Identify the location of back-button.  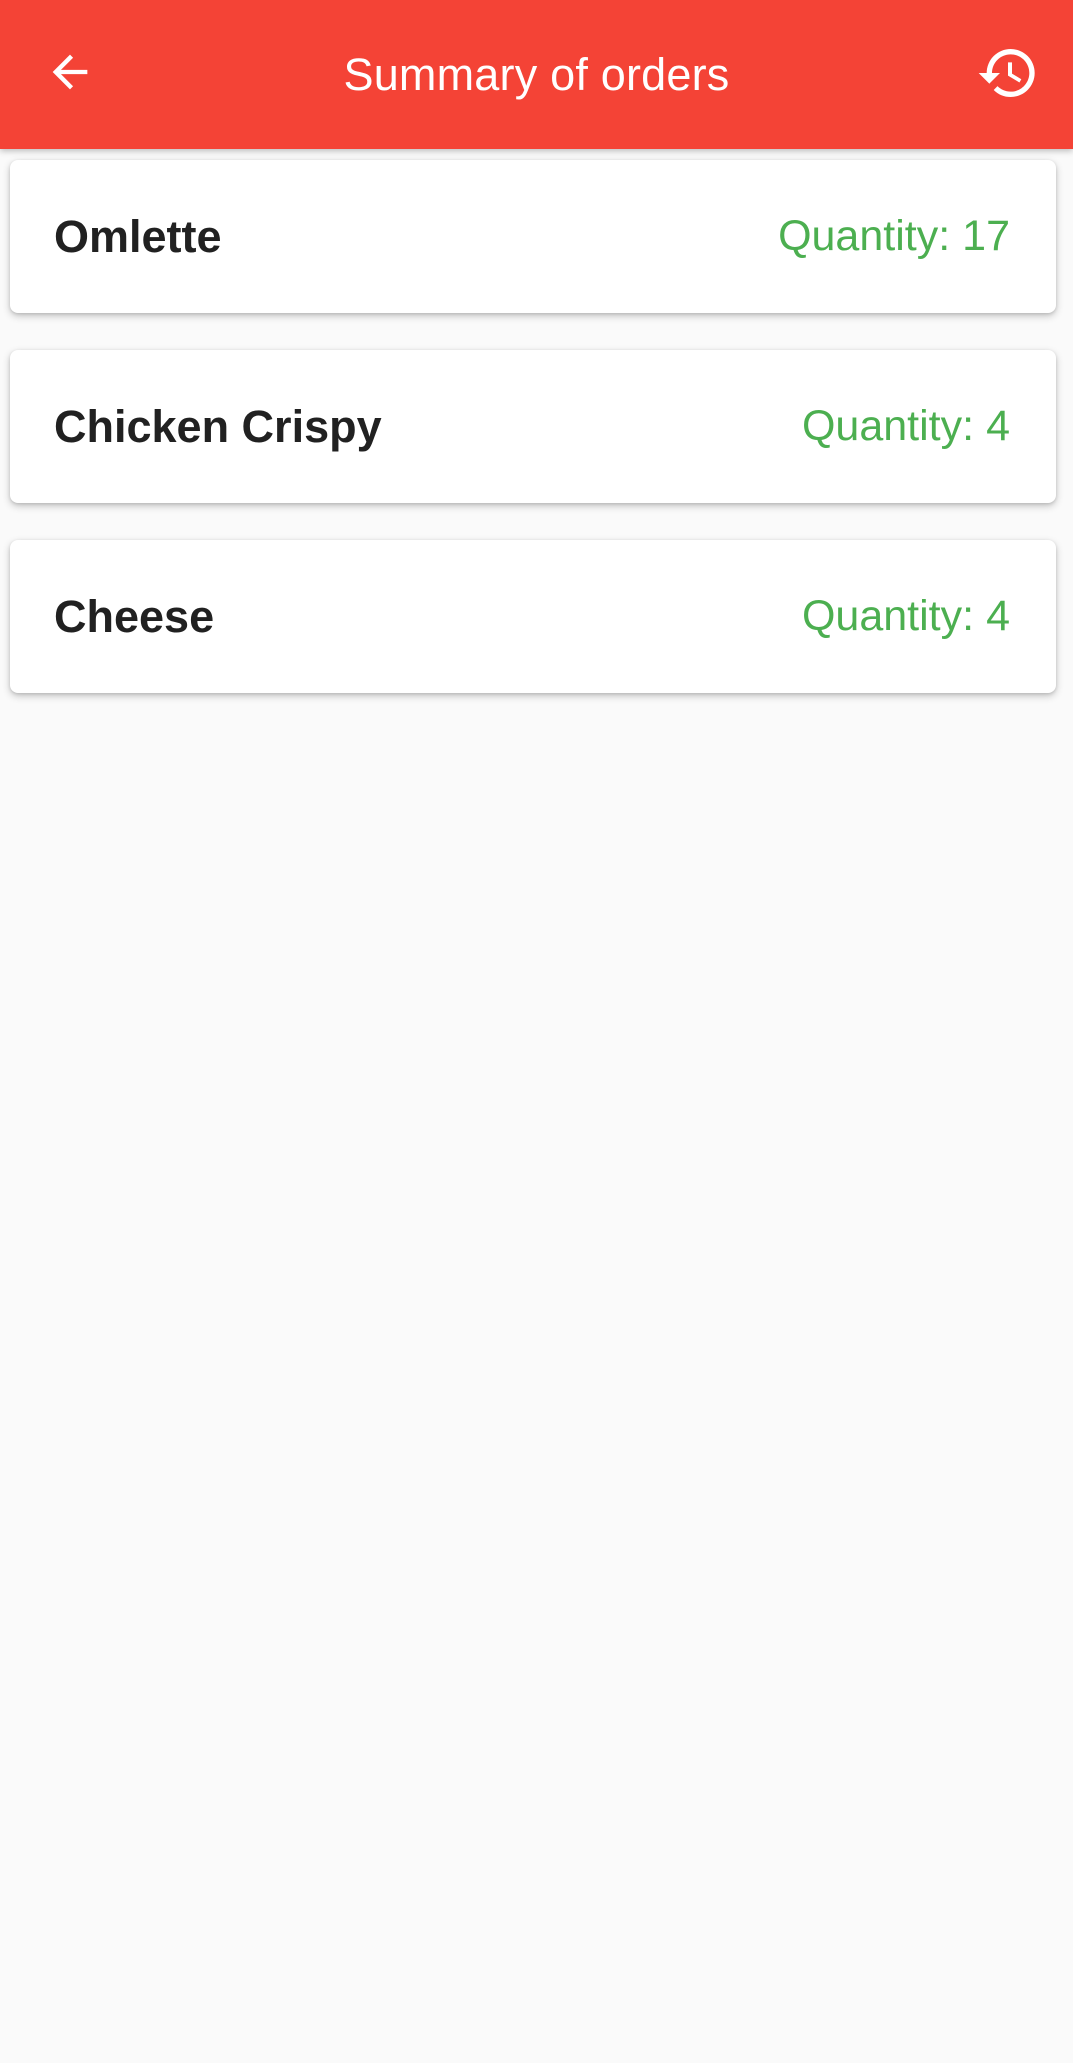
(70, 72).